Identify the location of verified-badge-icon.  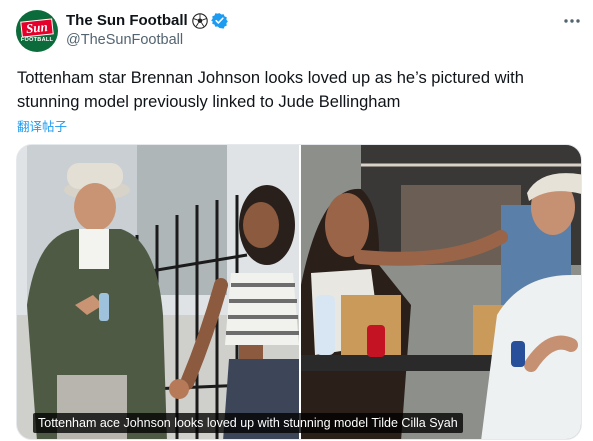
(219, 20).